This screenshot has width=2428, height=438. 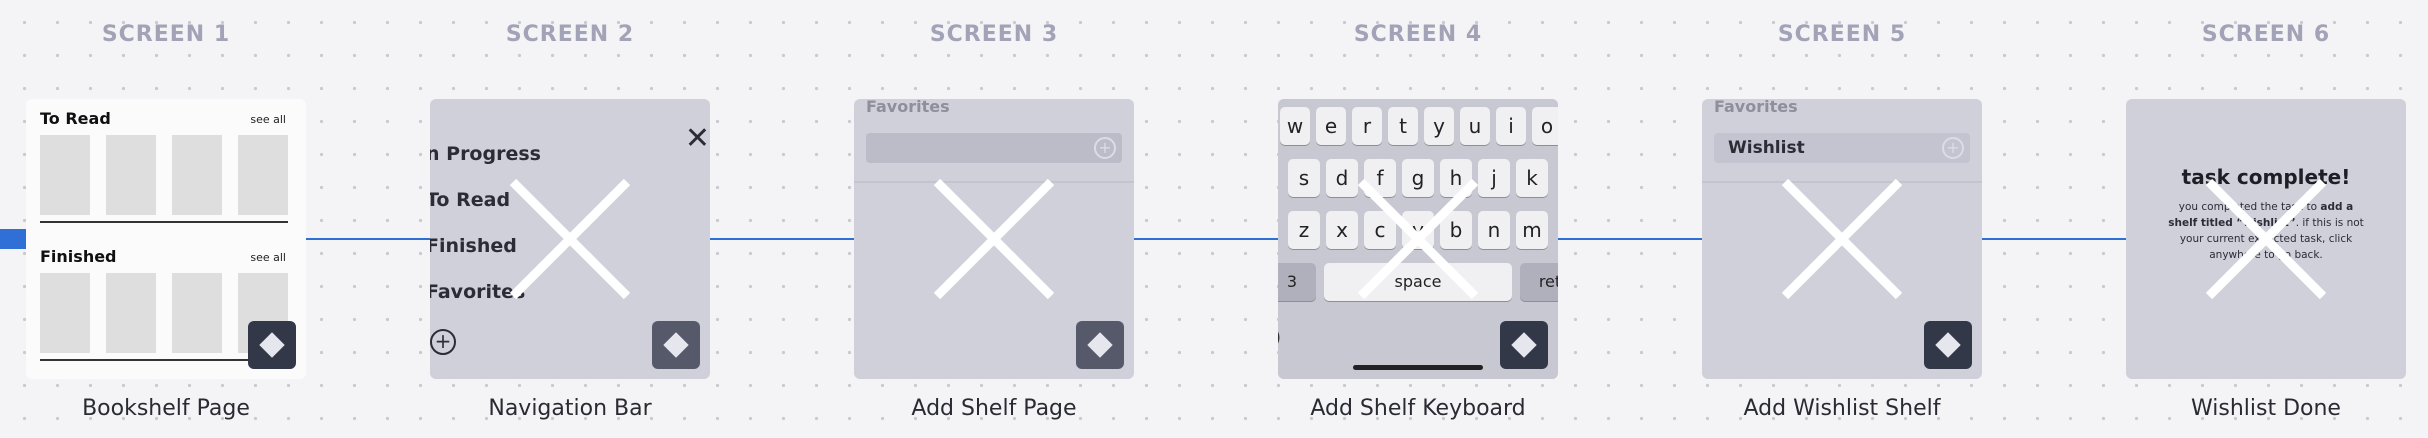 What do you see at coordinates (1297, 282) in the screenshot?
I see `numbers-key: 3` at bounding box center [1297, 282].